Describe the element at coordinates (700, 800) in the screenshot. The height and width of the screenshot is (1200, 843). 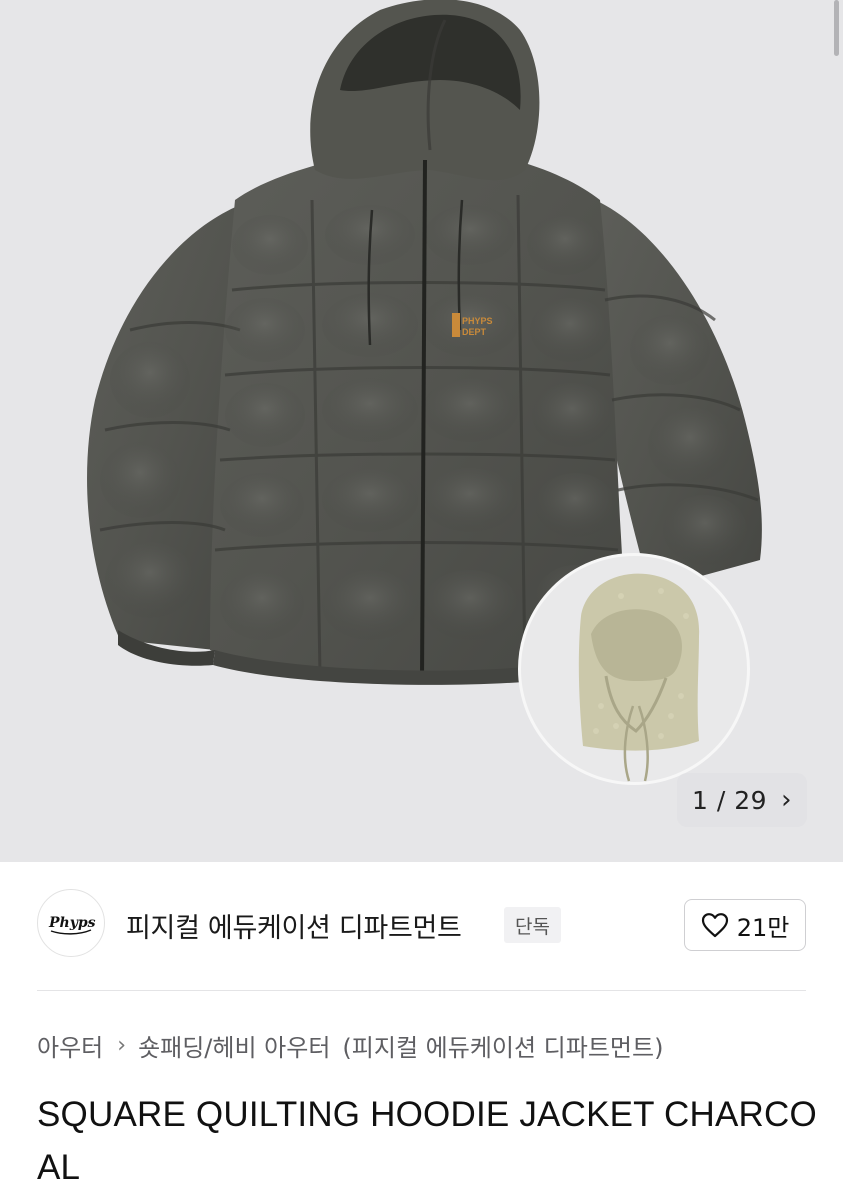
I see `current-image-index: 1` at that location.